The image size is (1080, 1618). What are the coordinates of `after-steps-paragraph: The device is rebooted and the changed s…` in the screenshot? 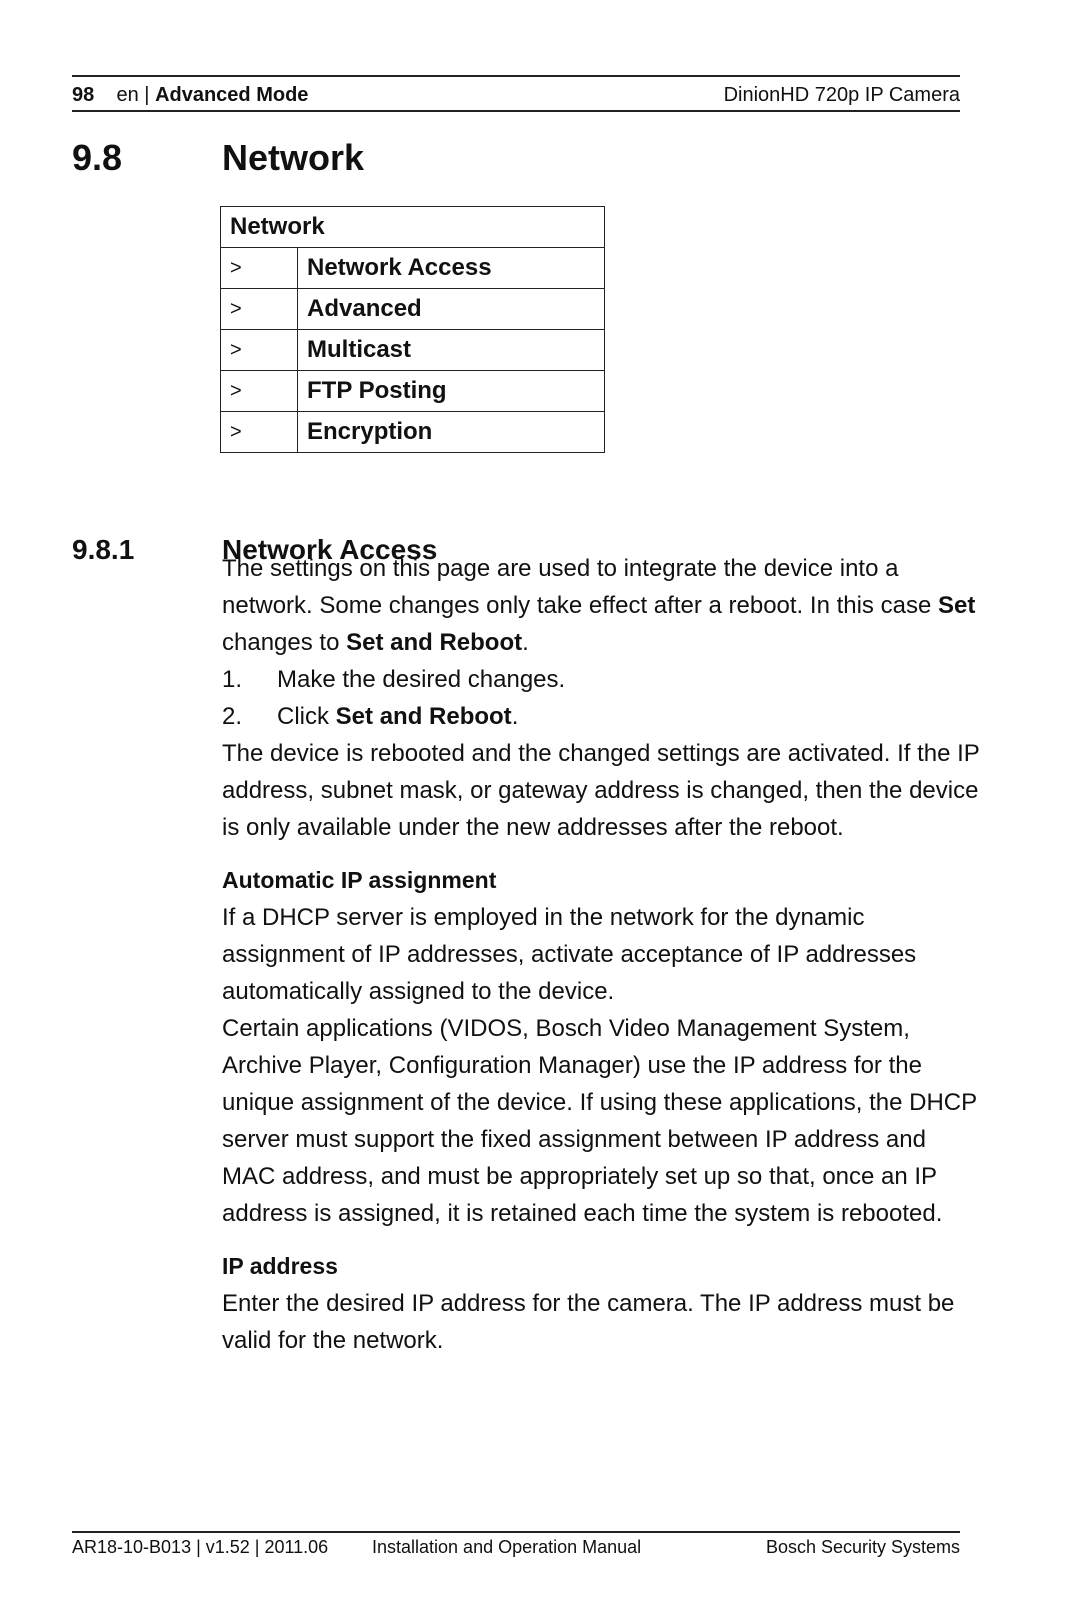 It's located at (601, 790).